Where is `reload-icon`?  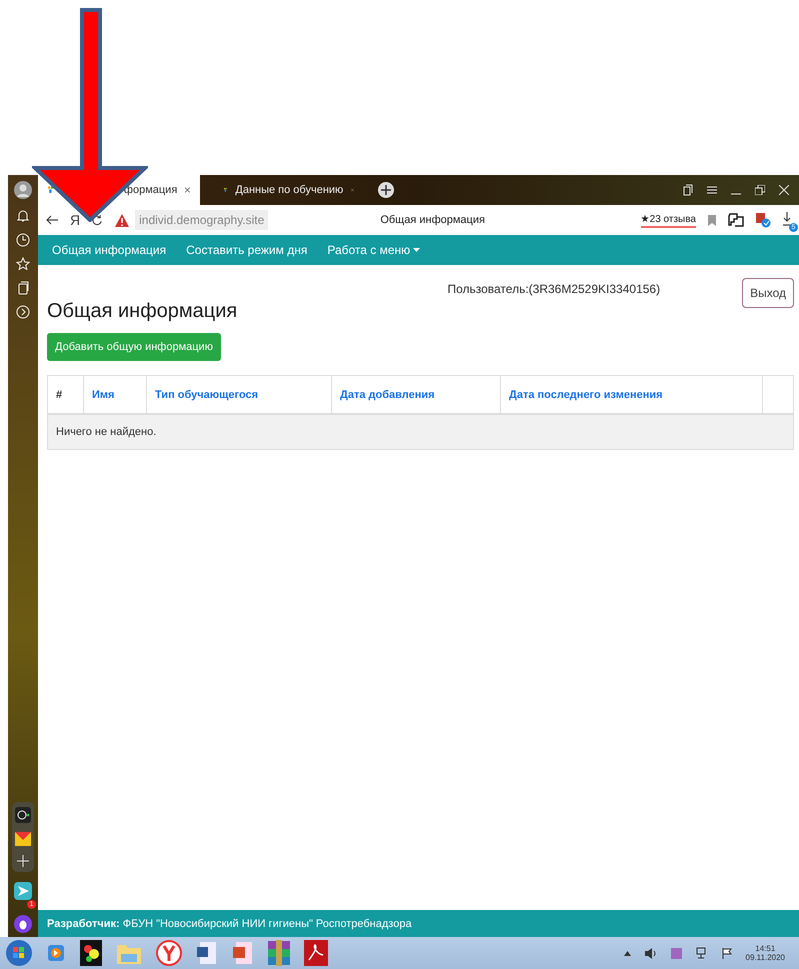 reload-icon is located at coordinates (98, 220).